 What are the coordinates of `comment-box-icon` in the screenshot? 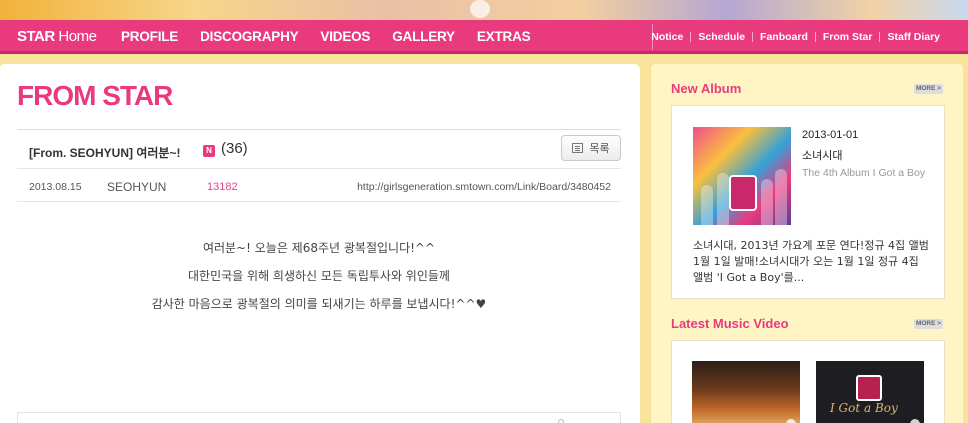 It's located at (561, 421).